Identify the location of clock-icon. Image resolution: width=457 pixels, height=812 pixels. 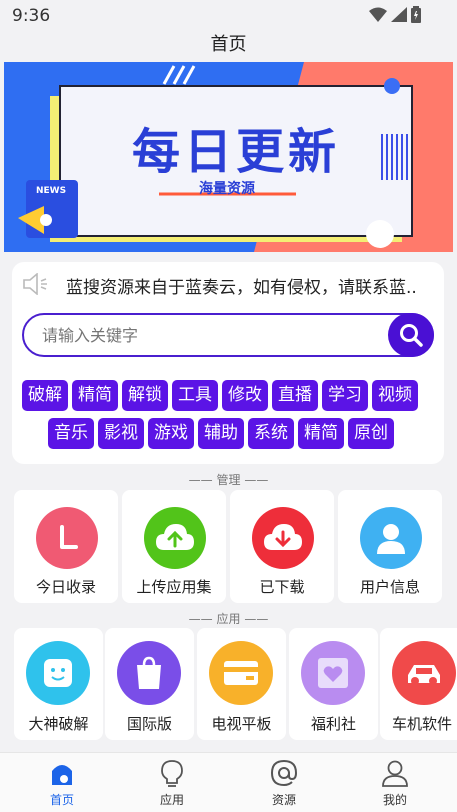
(67, 538).